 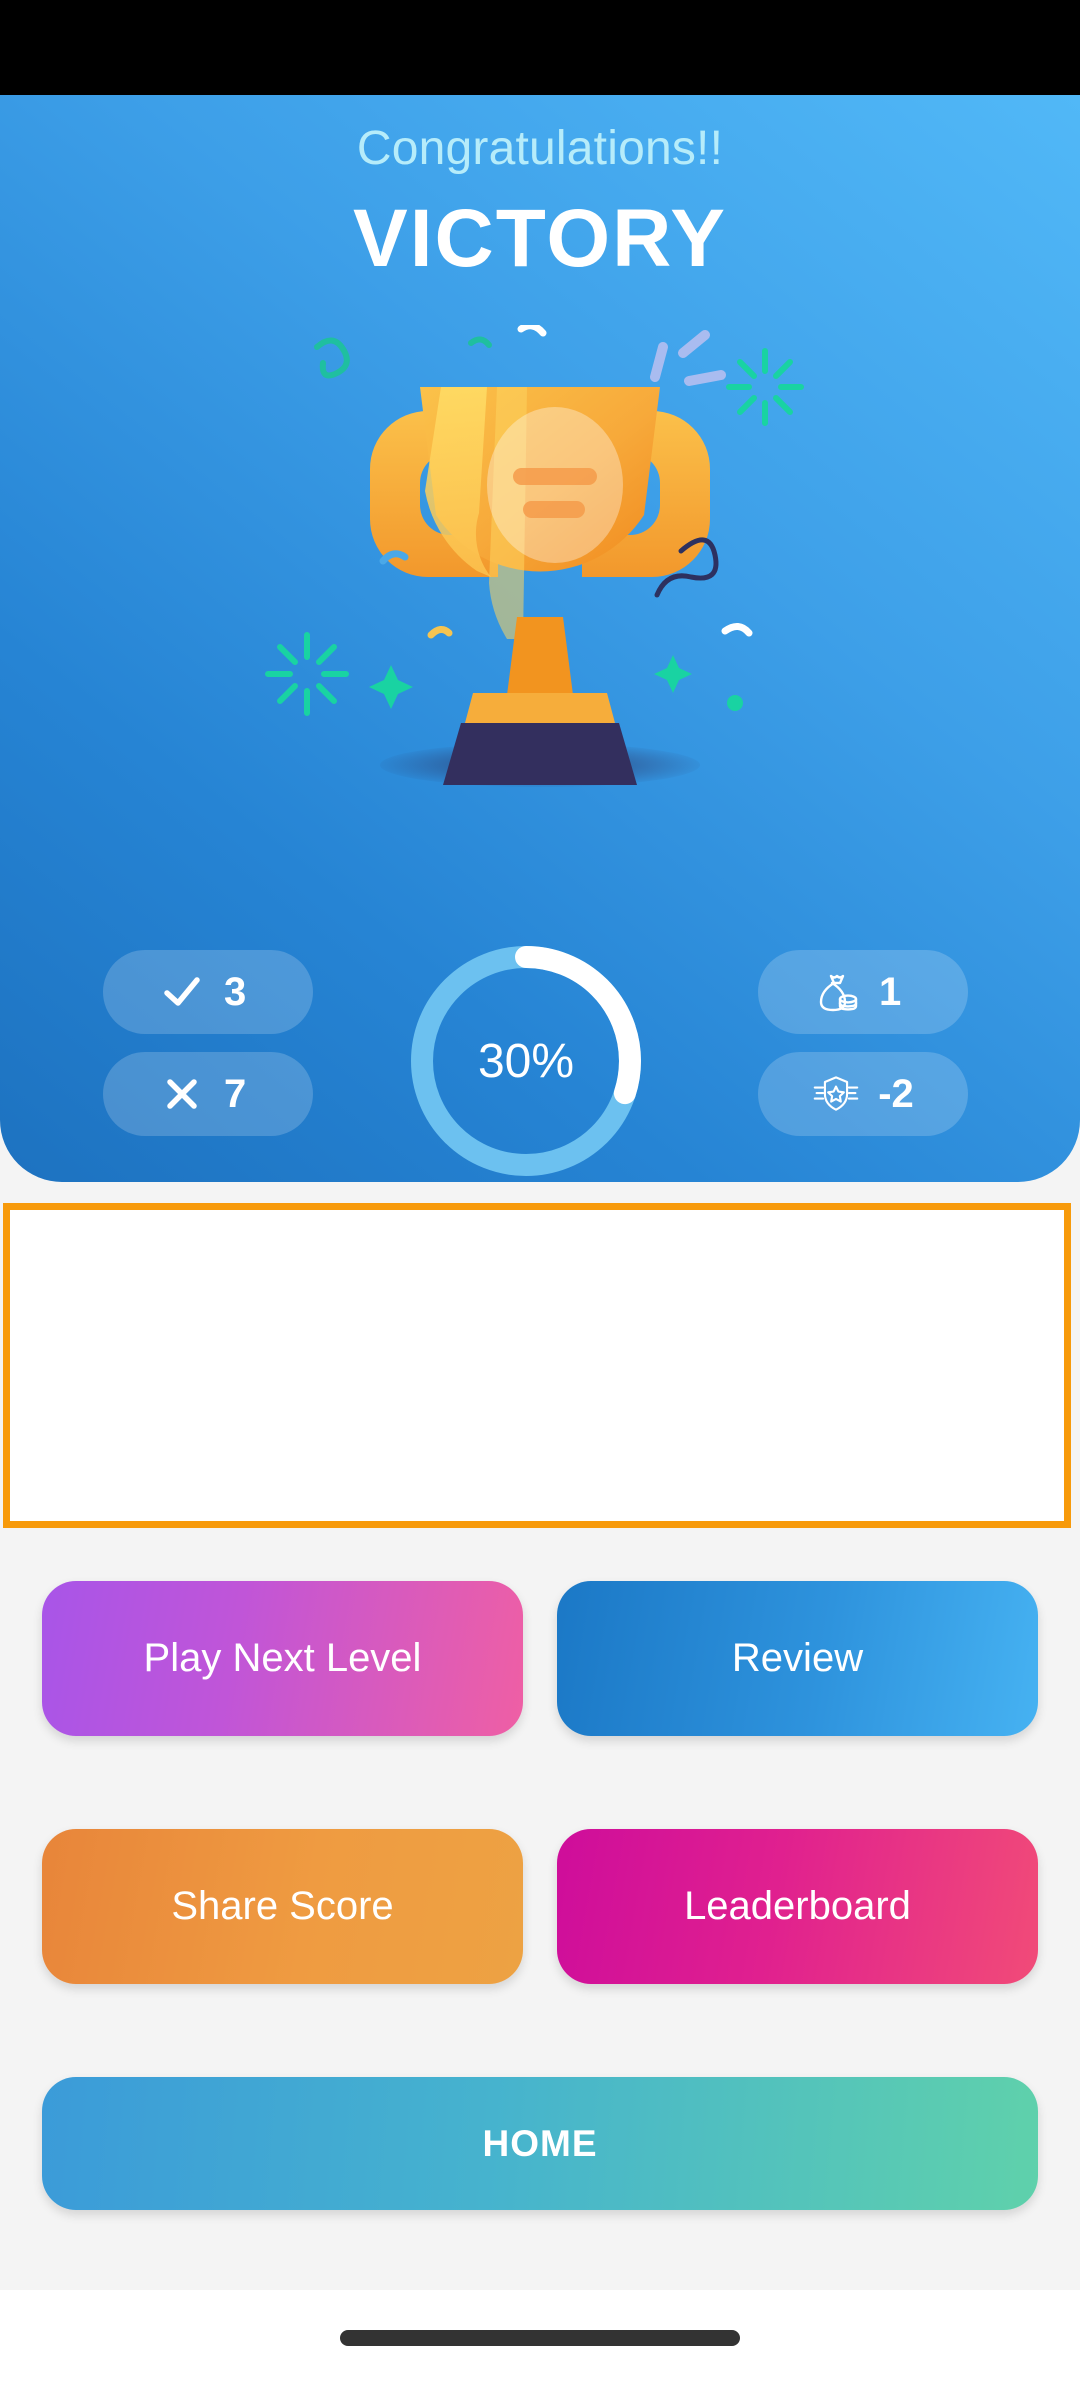 What do you see at coordinates (797, 1658) in the screenshot?
I see `review-button: Review` at bounding box center [797, 1658].